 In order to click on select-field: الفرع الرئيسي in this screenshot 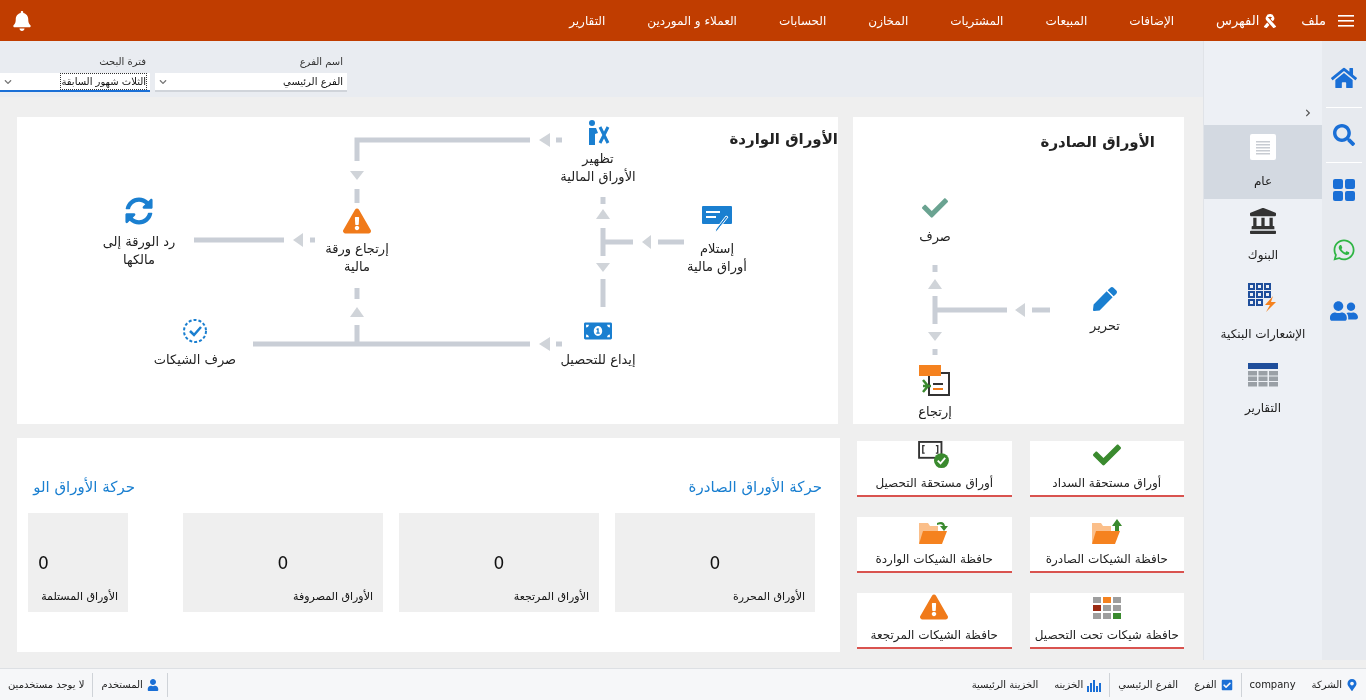, I will do `click(251, 82)`.